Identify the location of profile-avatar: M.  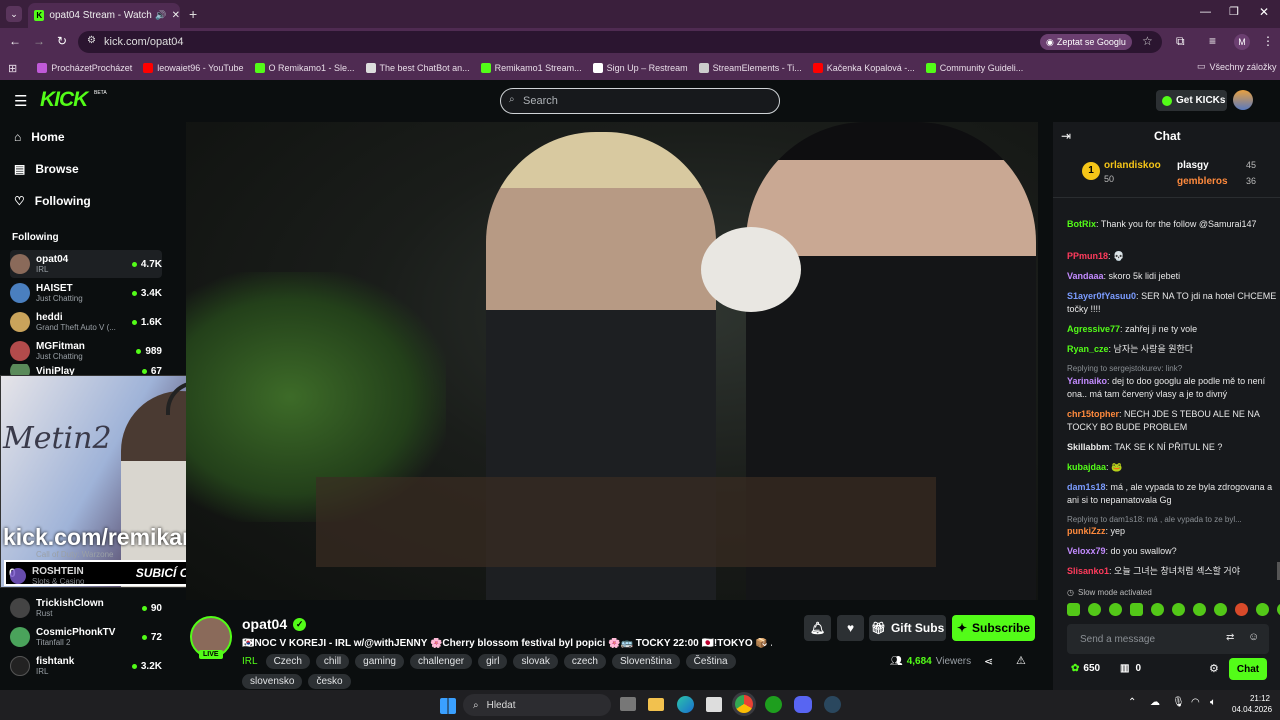
(1242, 42).